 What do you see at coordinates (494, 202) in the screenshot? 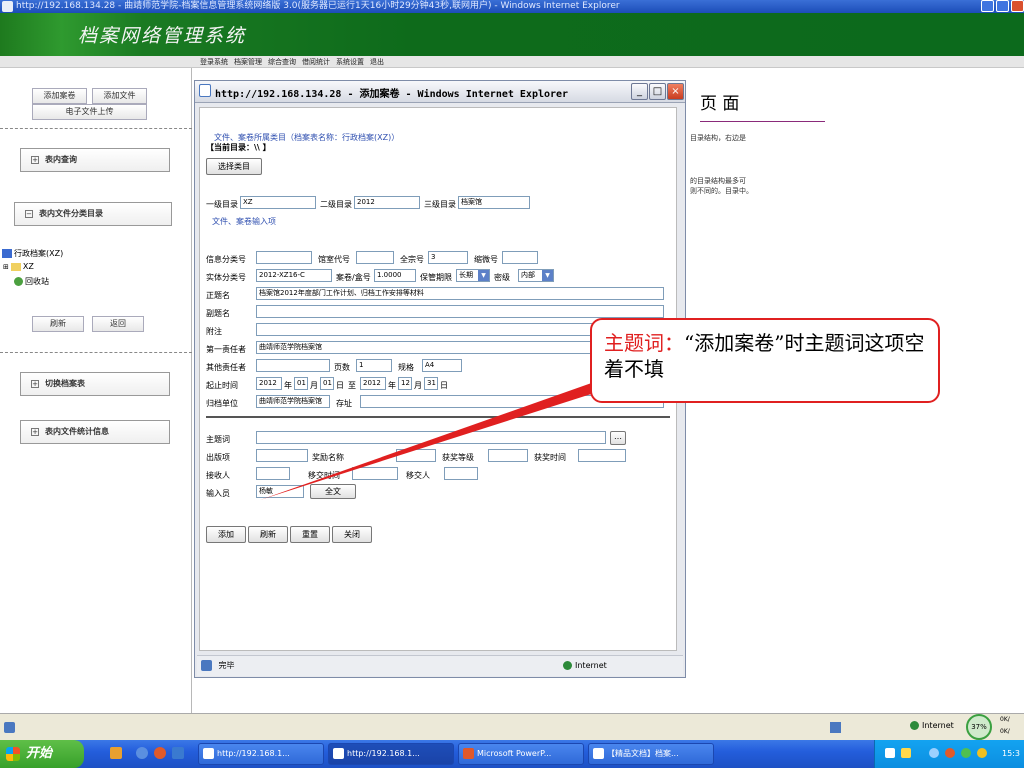
I see `lv3-field: 档案馆` at bounding box center [494, 202].